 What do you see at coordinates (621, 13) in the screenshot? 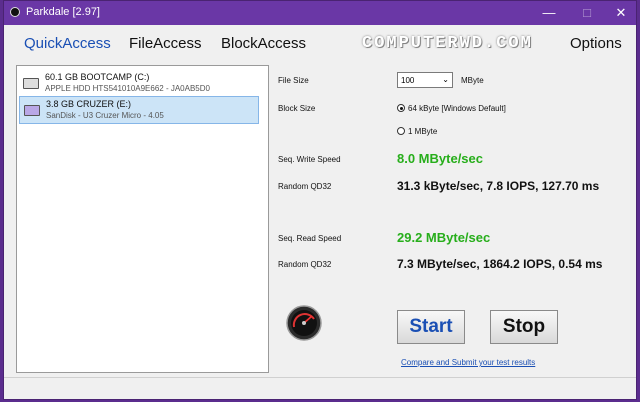
I see `close-button: ✕` at bounding box center [621, 13].